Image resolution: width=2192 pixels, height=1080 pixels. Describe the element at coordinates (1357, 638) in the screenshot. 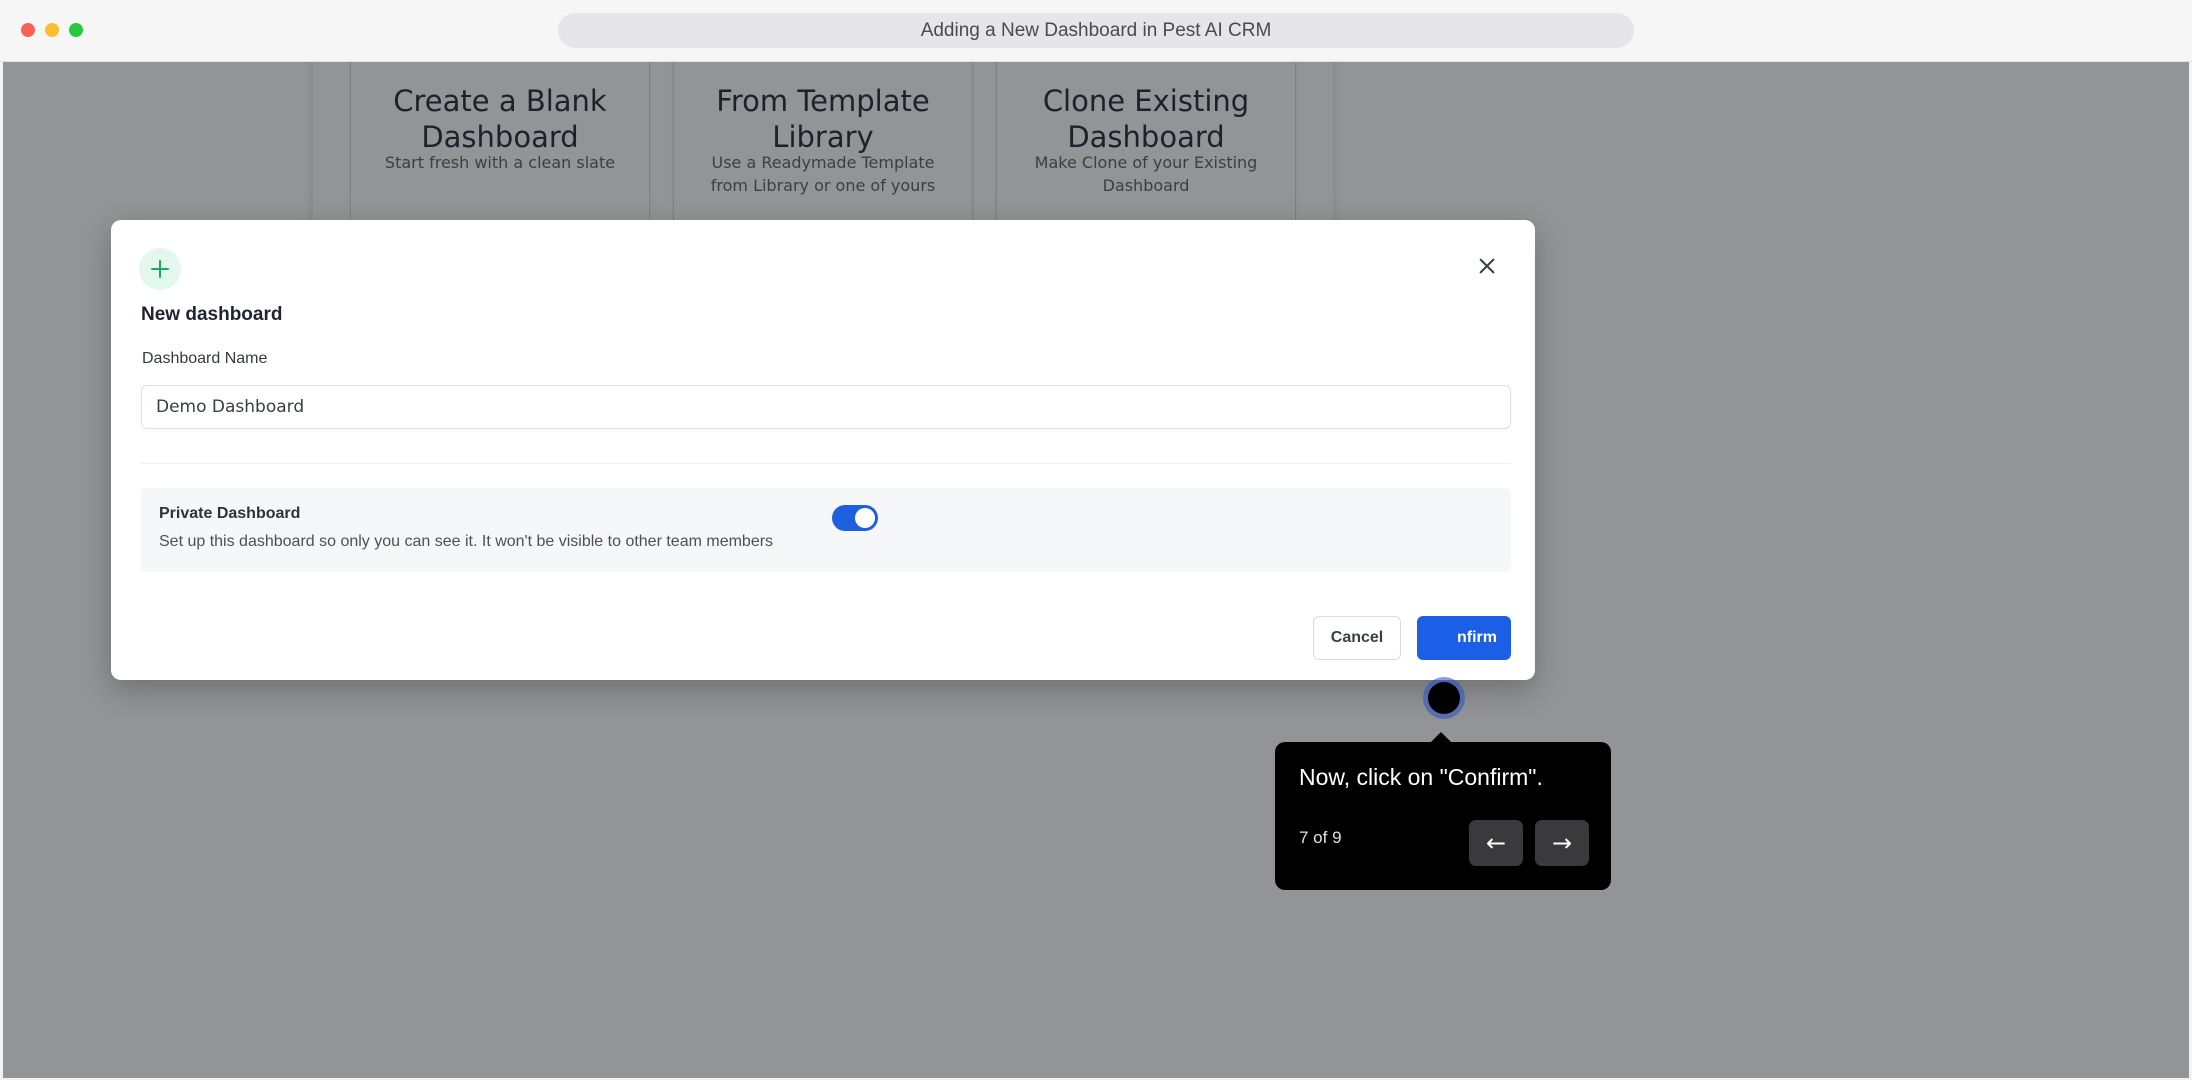

I see `cancel-button: Cancel` at that location.